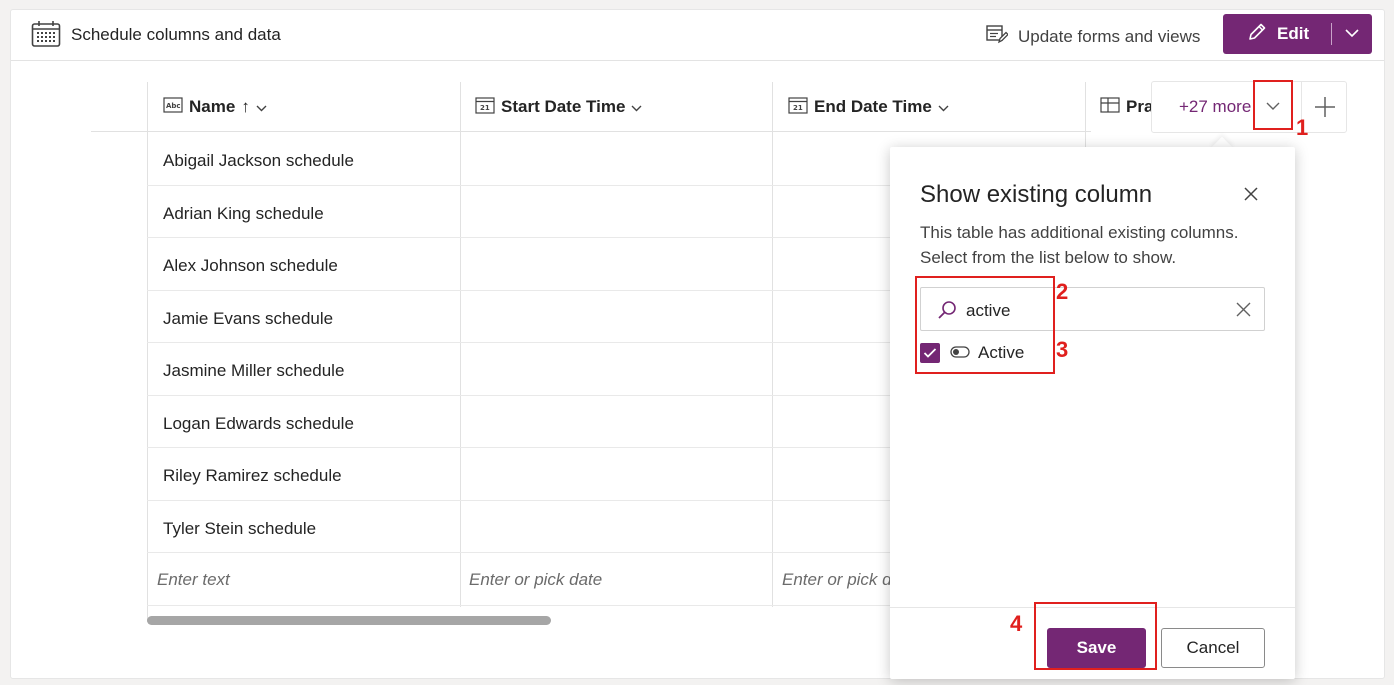 The height and width of the screenshot is (685, 1394). I want to click on column-name-label: Name, so click(212, 106).